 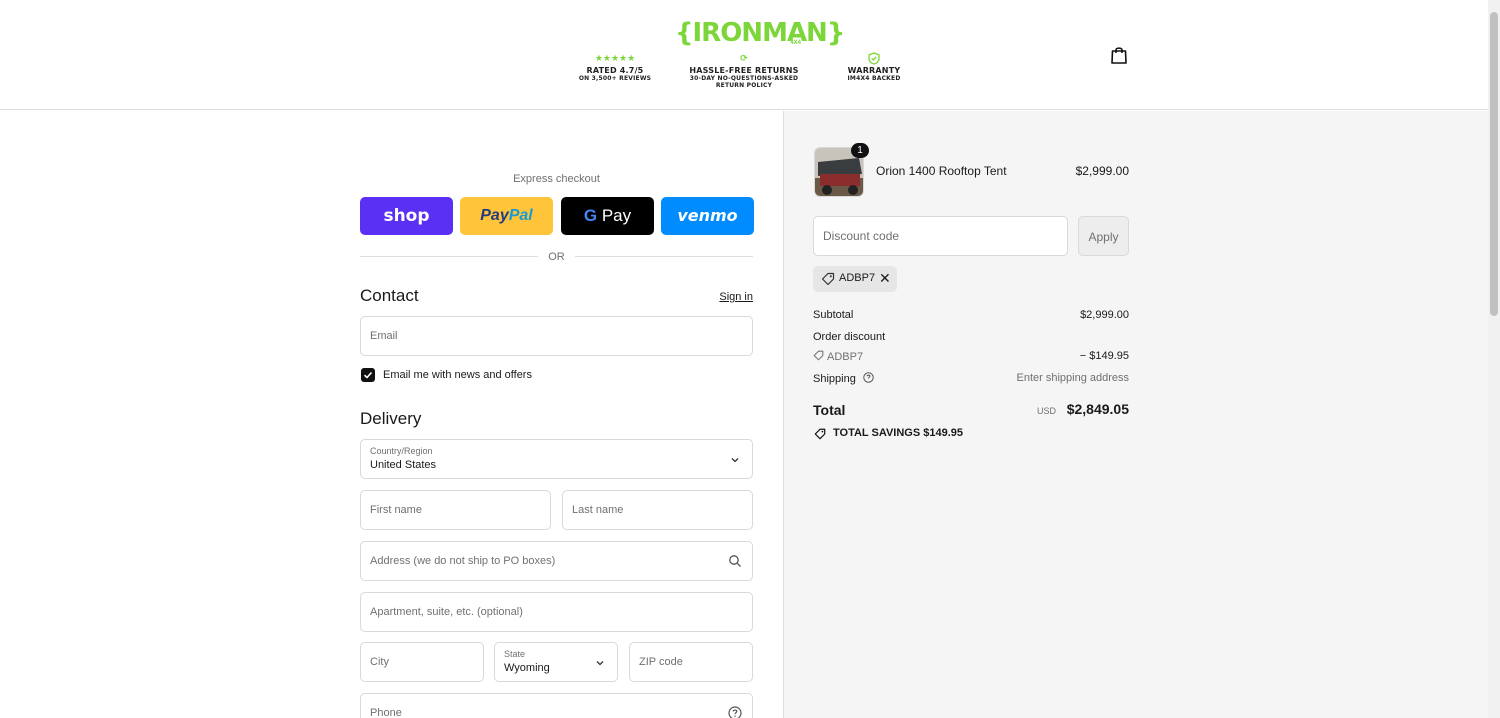 What do you see at coordinates (615, 78) in the screenshot?
I see `rating-sub: ON 3,500+ REVIEWS` at bounding box center [615, 78].